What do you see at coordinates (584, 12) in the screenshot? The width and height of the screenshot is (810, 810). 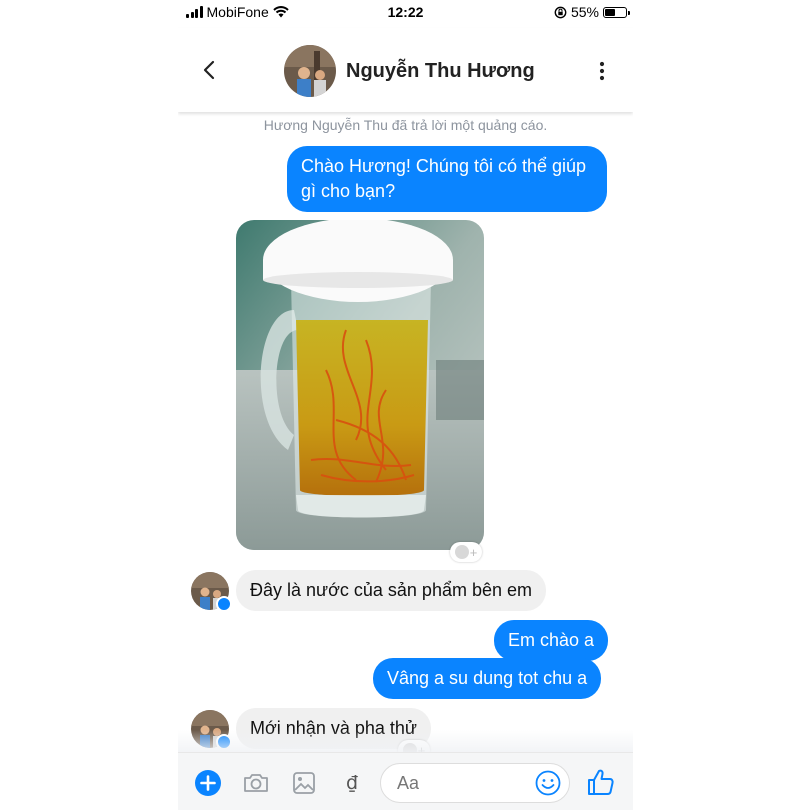 I see `battery-percent: 55%` at bounding box center [584, 12].